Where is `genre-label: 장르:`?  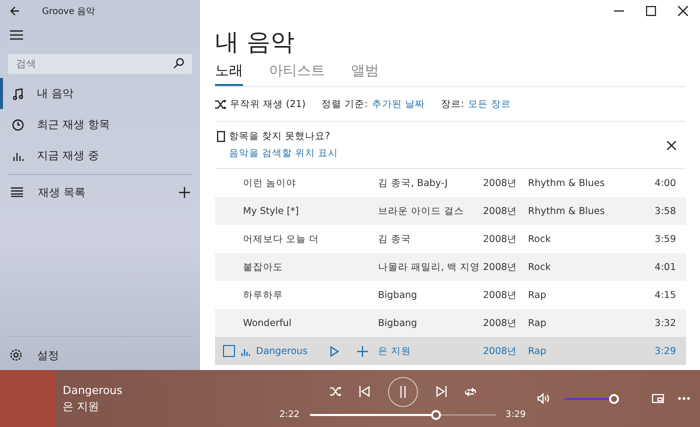 genre-label: 장르: is located at coordinates (452, 104).